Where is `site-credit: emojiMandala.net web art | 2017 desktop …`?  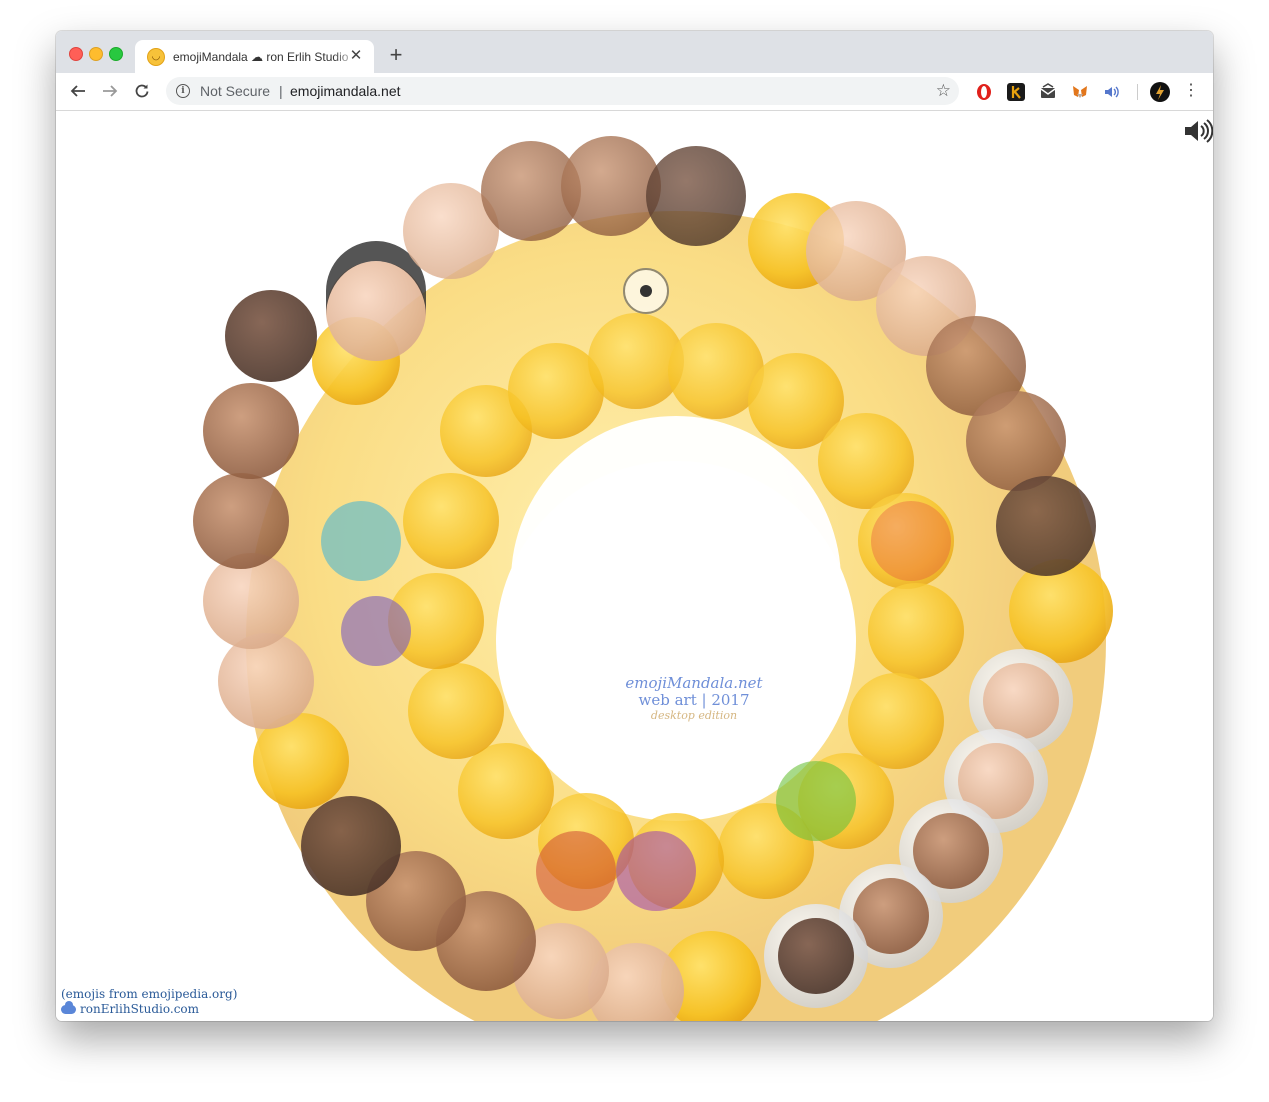
site-credit: emojiMandala.net web art | 2017 desktop … is located at coordinates (694, 699).